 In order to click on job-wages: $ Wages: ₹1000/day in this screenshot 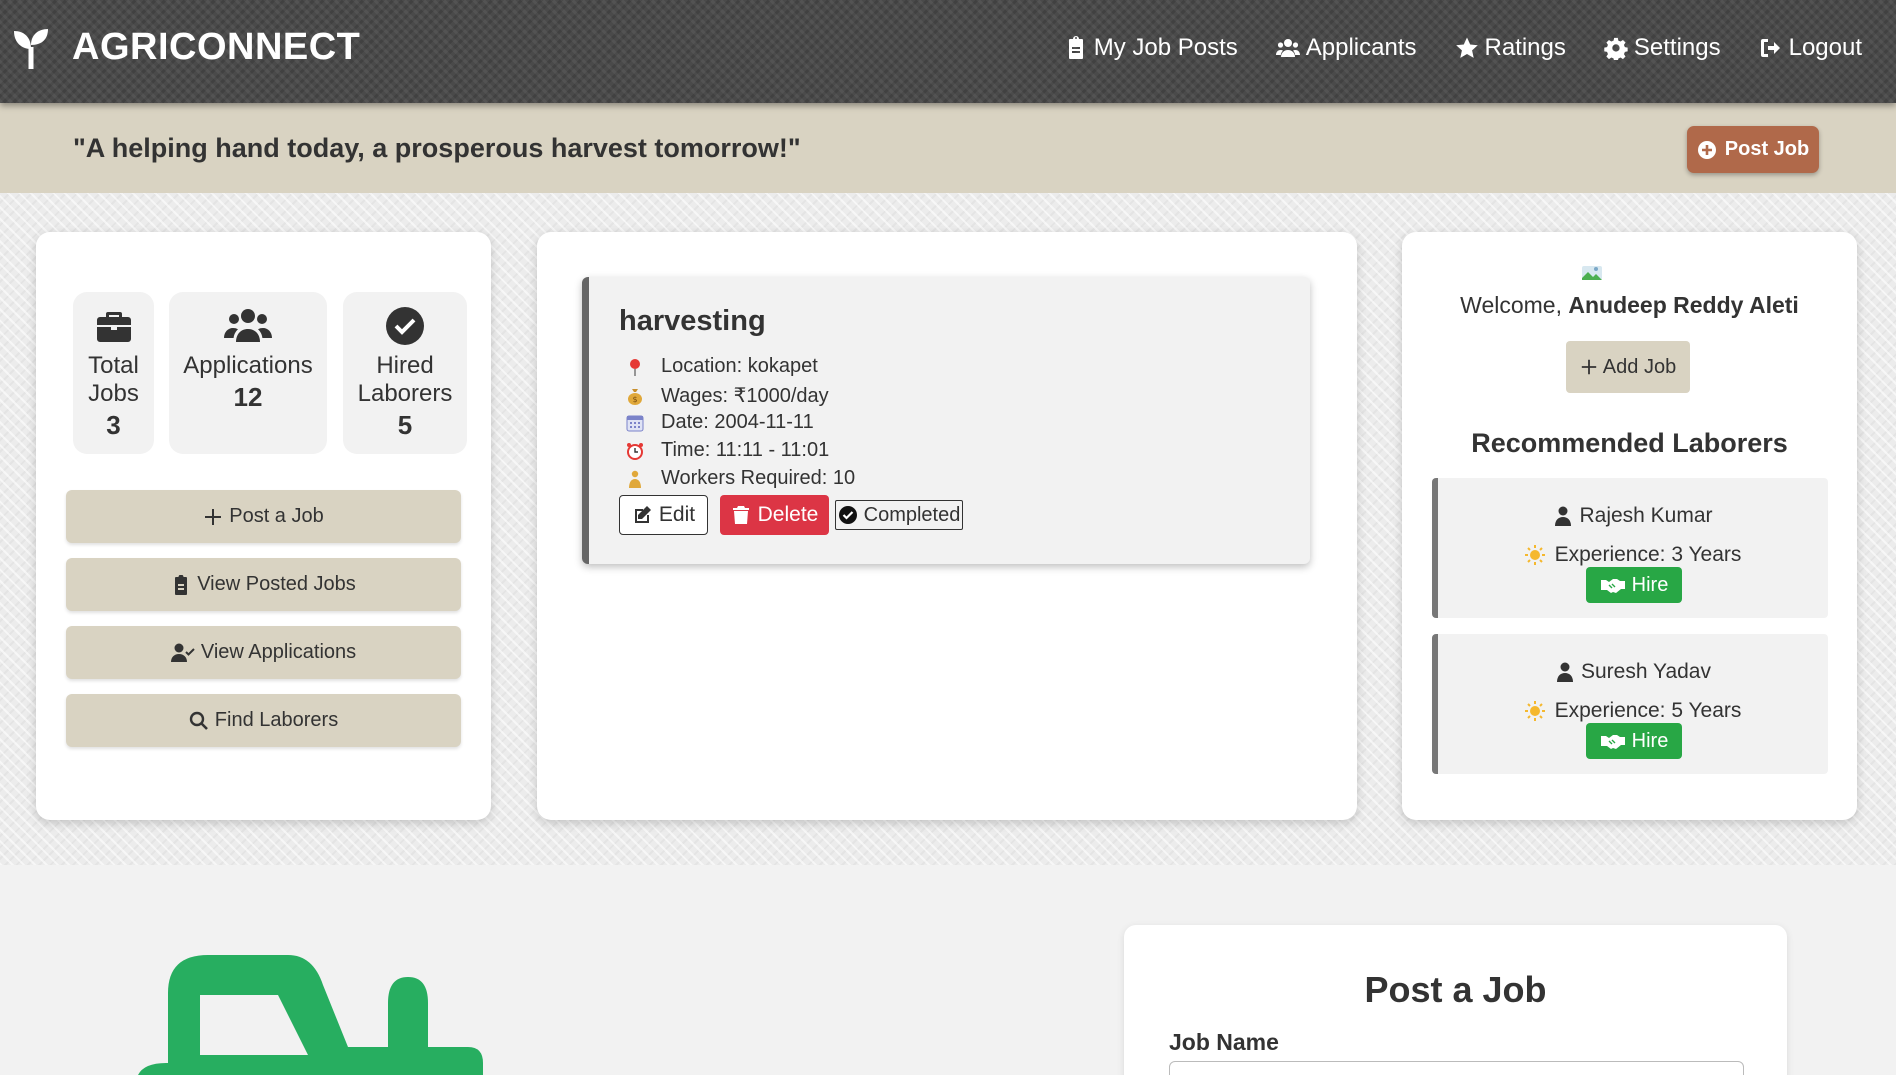, I will do `click(727, 395)`.